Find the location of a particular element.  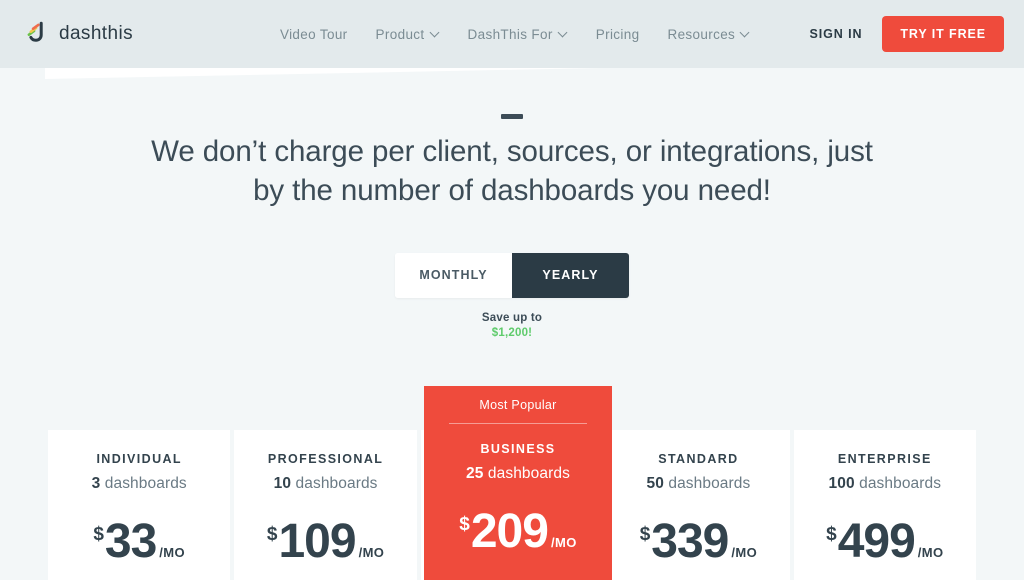

savings-note: Save up to $1,200! is located at coordinates (512, 326).